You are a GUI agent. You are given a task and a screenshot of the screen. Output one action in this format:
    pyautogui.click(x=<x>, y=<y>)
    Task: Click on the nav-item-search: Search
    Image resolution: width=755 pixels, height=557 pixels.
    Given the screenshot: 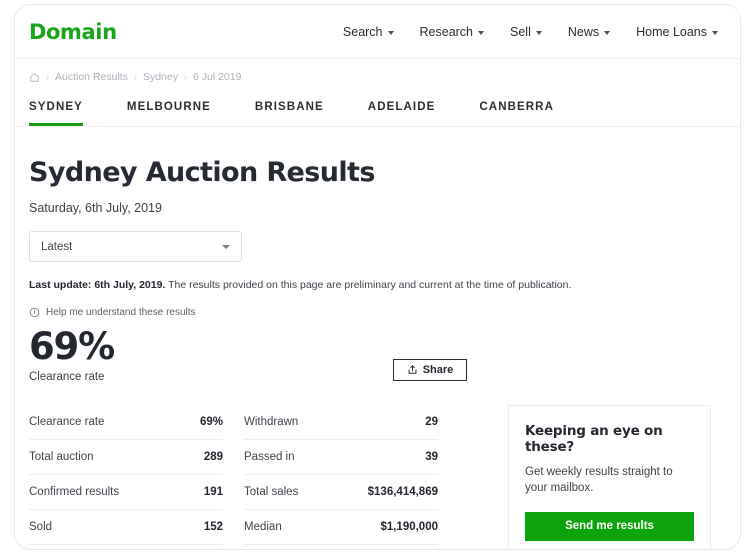 What is the action you would take?
    pyautogui.click(x=368, y=32)
    